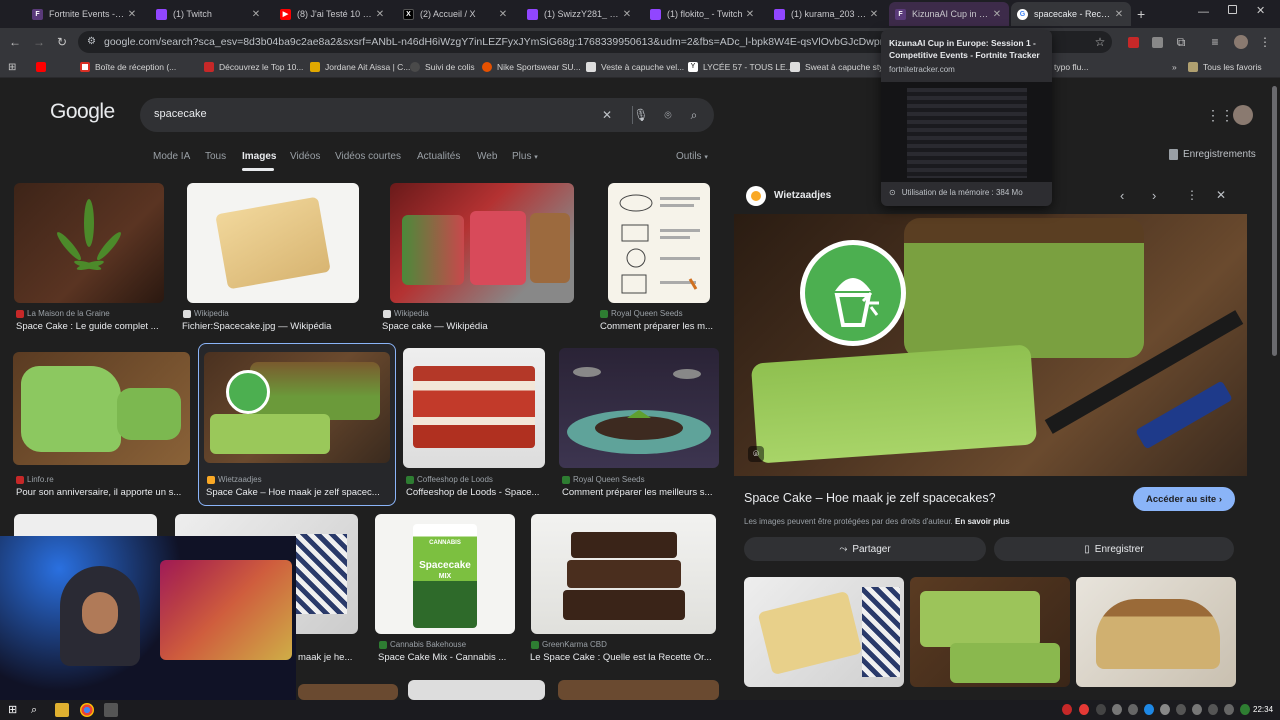 This screenshot has height=720, width=1280. I want to click on search-box: spacecake ✕ 🎙 ⌾ ⌕, so click(427, 115).